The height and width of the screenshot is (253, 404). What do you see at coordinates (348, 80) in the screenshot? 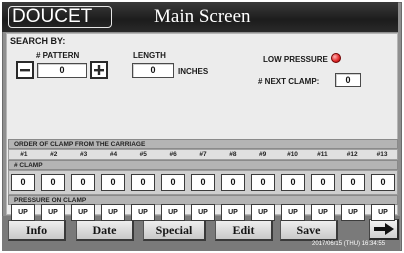
I see `next-clamp-field: 0` at bounding box center [348, 80].